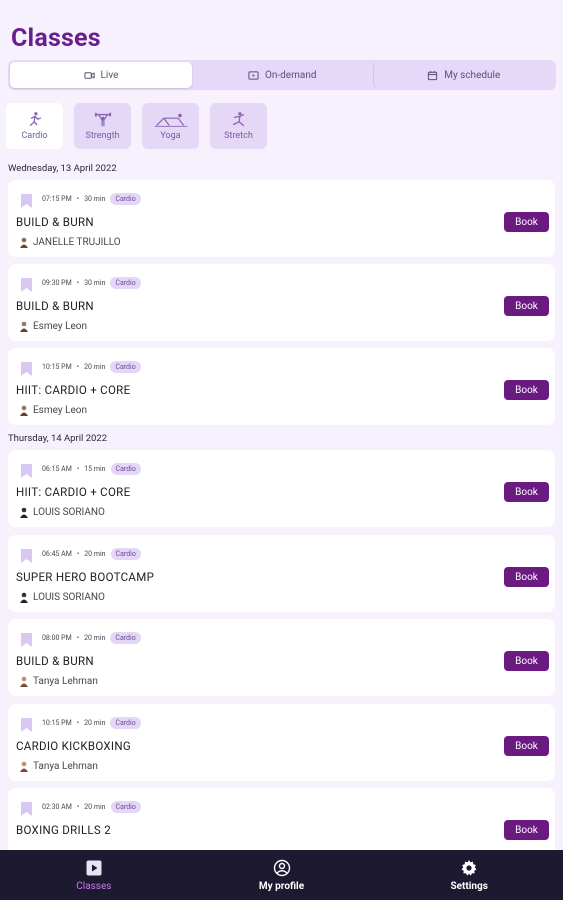  I want to click on nav-classes-label: Classes, so click(94, 886).